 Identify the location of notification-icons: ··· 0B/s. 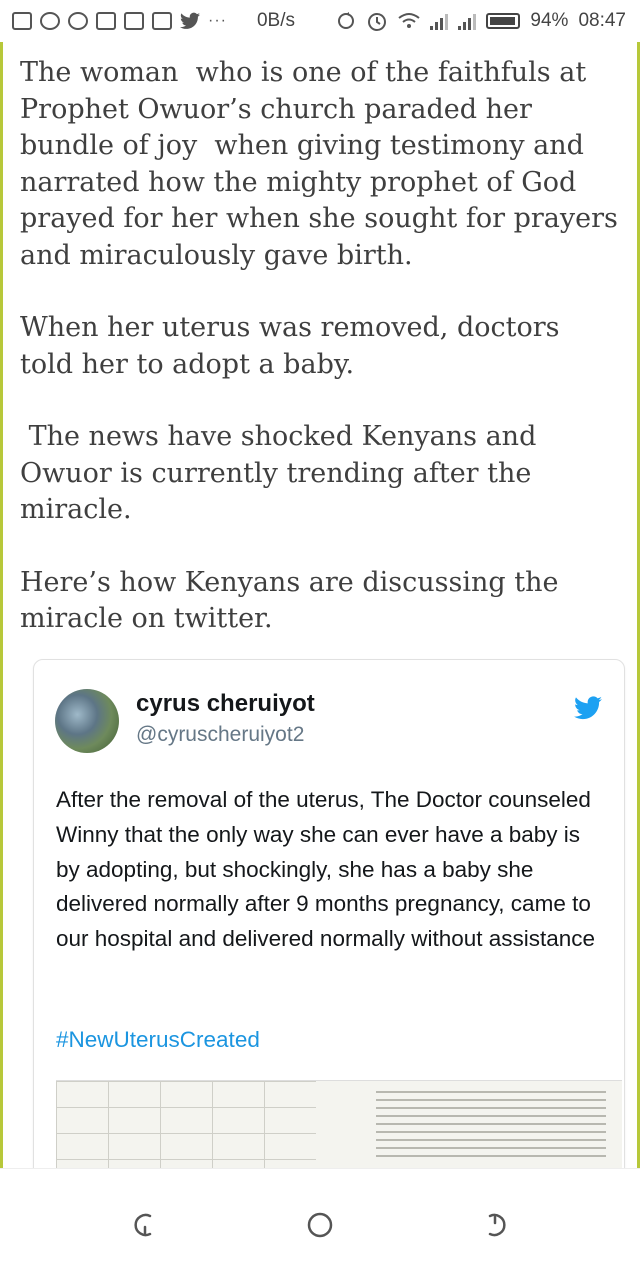
(147, 21).